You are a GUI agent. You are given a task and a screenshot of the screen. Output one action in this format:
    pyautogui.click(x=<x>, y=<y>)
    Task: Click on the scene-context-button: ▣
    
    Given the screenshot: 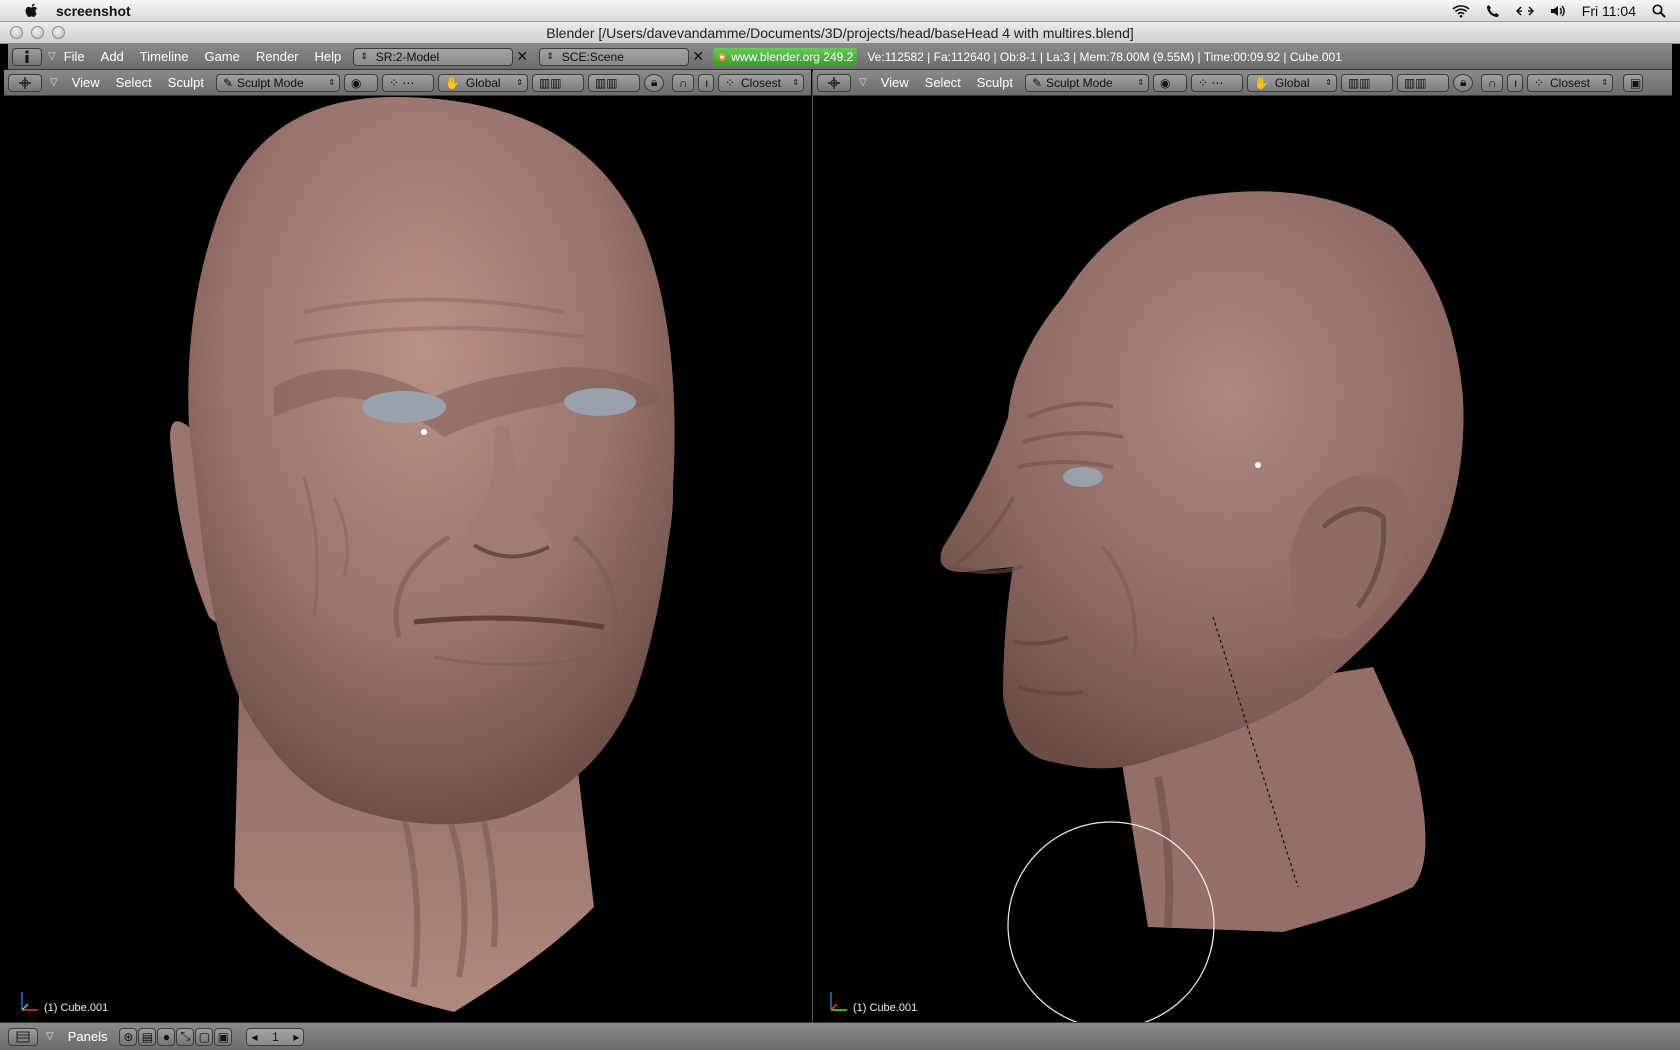 What is the action you would take?
    pyautogui.click(x=223, y=1036)
    